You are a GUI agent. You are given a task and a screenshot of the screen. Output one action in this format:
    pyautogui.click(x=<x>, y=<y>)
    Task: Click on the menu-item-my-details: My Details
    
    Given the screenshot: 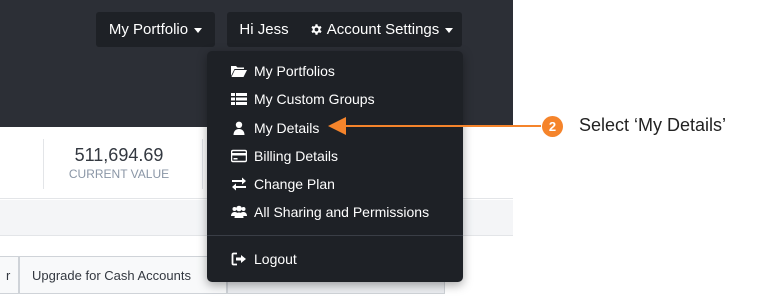 What is the action you would take?
    pyautogui.click(x=275, y=128)
    